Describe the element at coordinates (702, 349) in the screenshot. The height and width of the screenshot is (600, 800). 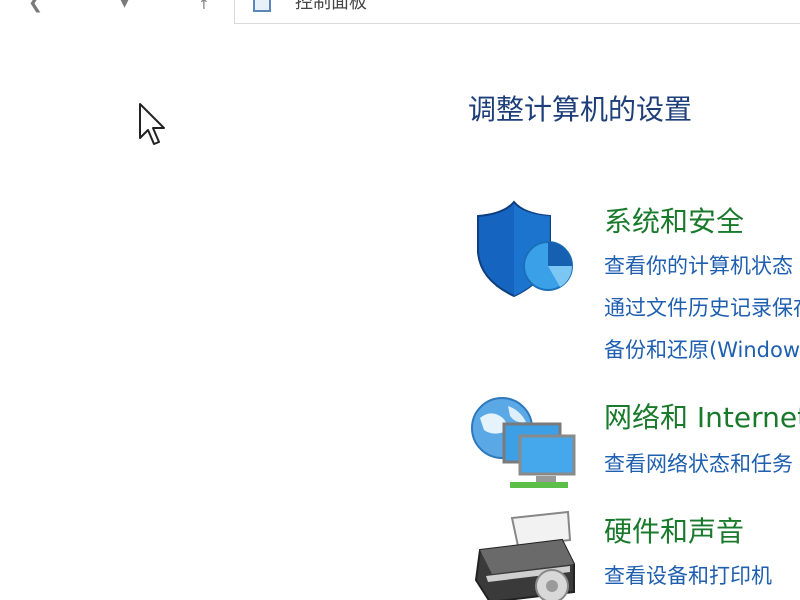
I see `link-backup-restore: 备份和还原(Windows 7)` at that location.